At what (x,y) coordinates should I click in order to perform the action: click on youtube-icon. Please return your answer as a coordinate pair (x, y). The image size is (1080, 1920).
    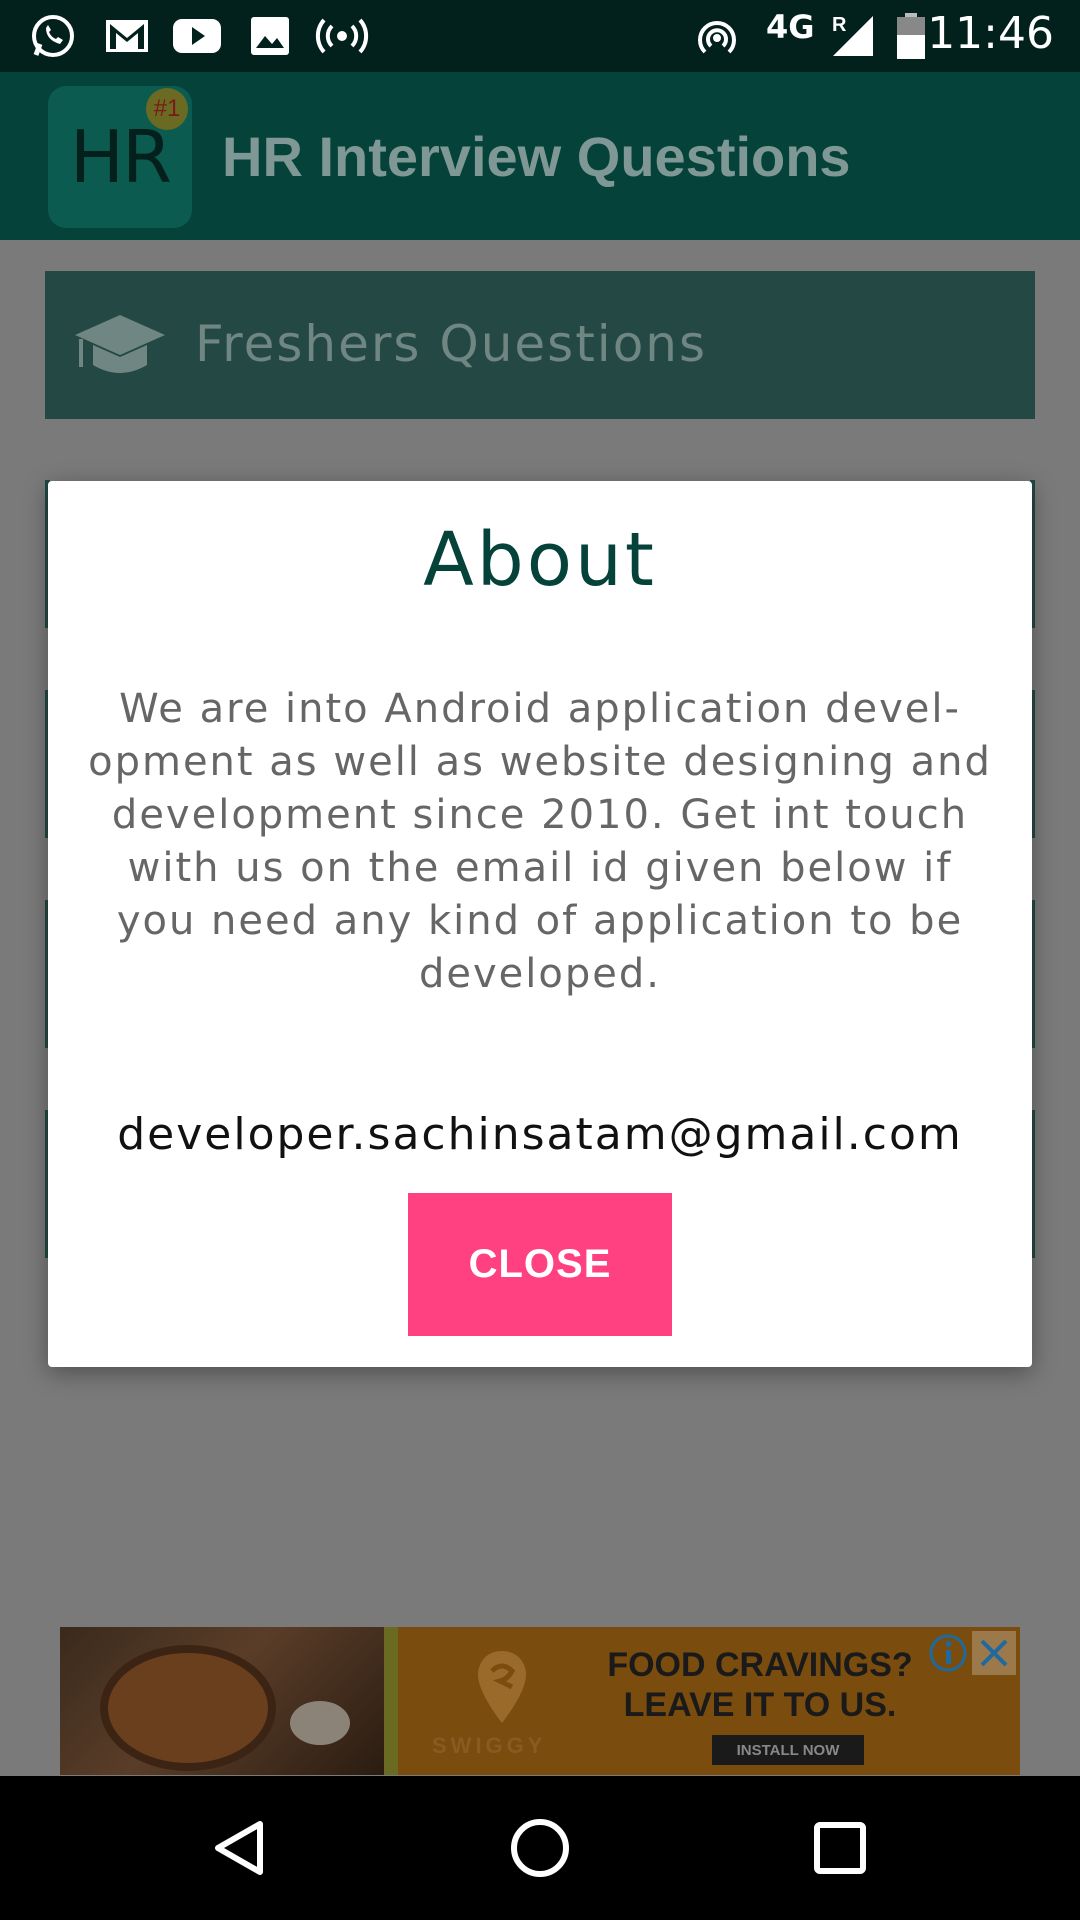
    Looking at the image, I should click on (197, 36).